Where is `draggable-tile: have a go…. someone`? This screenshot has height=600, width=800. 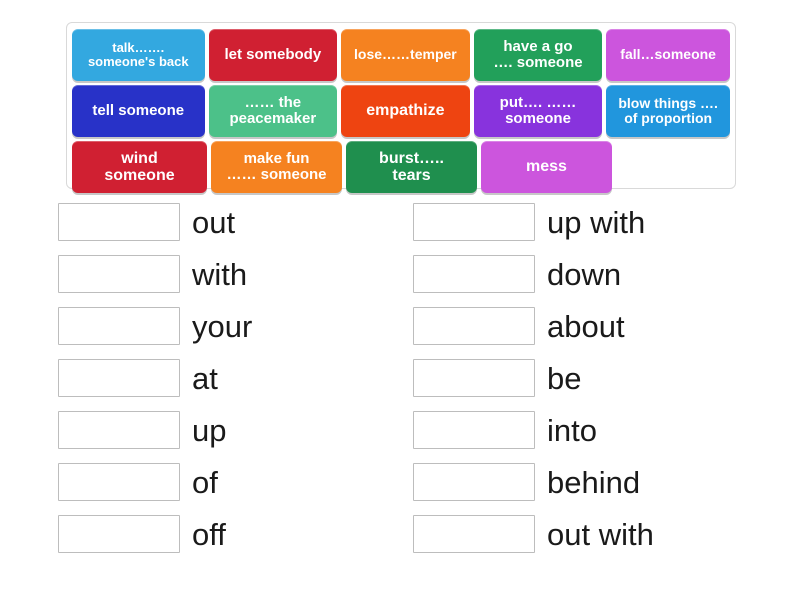
draggable-tile: have a go…. someone is located at coordinates (538, 55).